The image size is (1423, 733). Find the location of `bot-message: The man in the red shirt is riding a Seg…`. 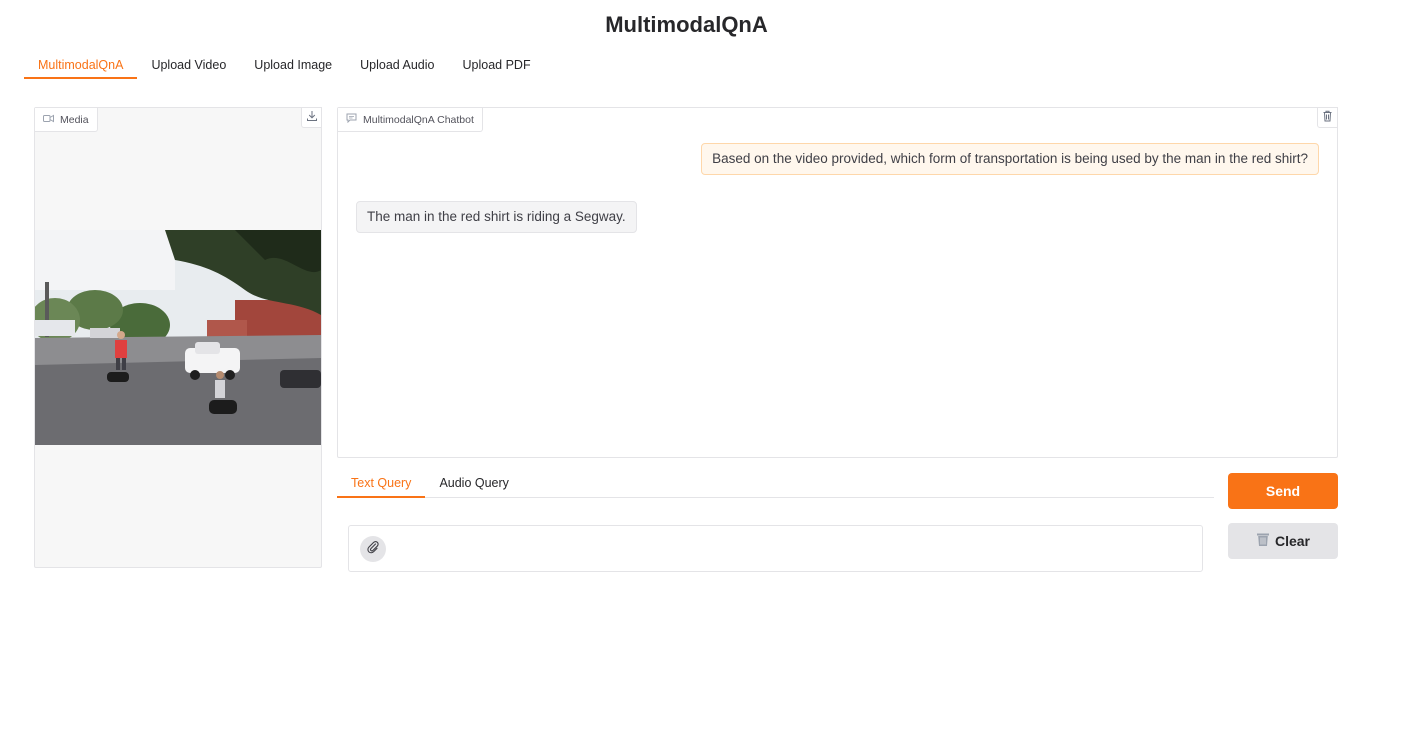

bot-message: The man in the red shirt is riding a Seg… is located at coordinates (496, 217).